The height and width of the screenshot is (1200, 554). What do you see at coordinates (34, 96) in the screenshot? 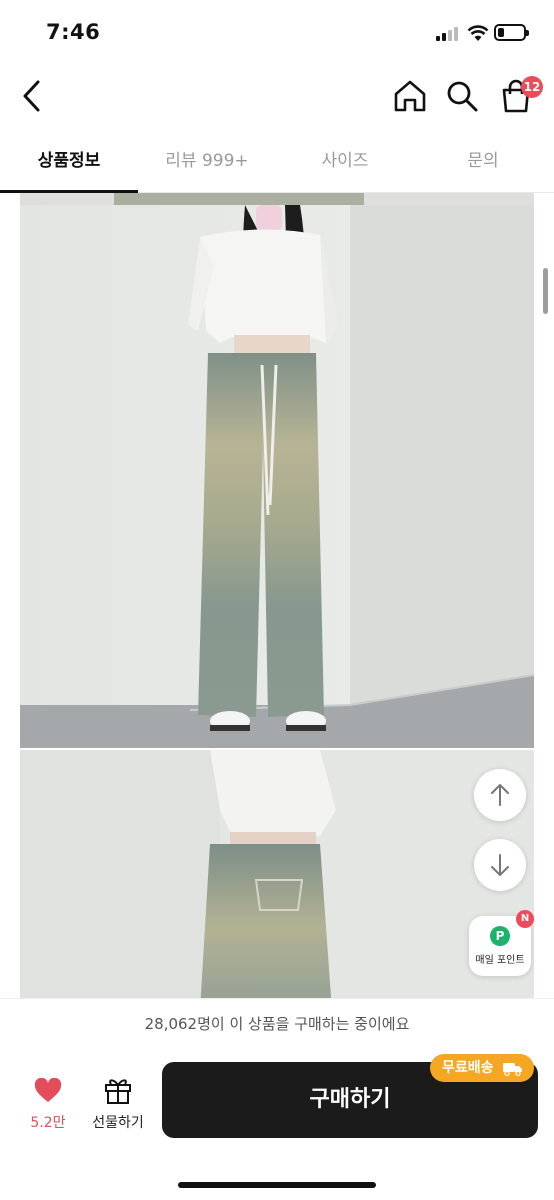
I see `back-chevron-icon` at bounding box center [34, 96].